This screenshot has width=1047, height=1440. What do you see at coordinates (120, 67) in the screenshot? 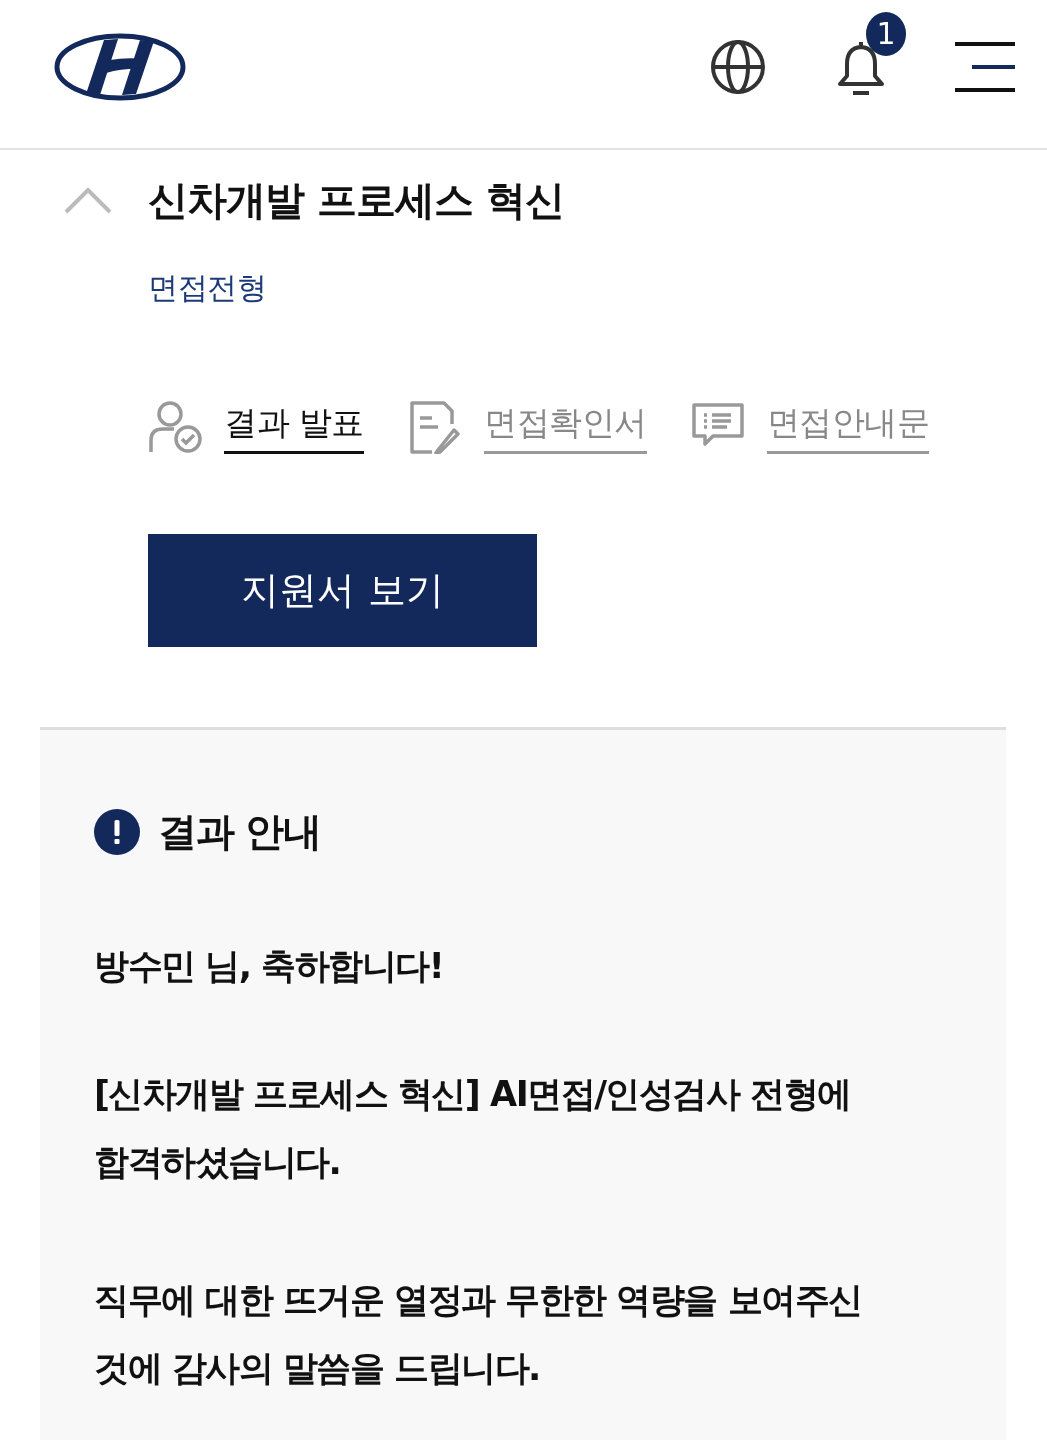
I see `logo-icon` at bounding box center [120, 67].